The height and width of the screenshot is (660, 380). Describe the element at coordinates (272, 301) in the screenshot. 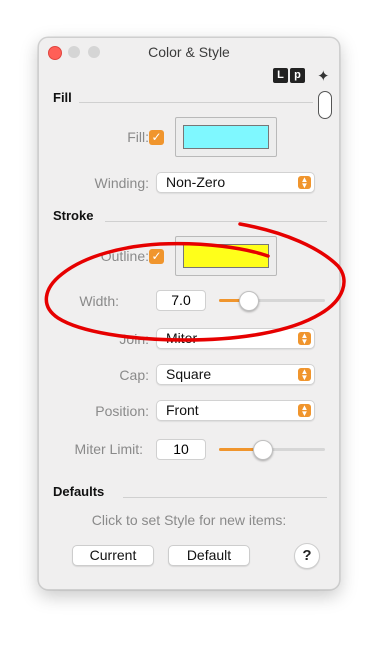

I see `width-slider` at that location.